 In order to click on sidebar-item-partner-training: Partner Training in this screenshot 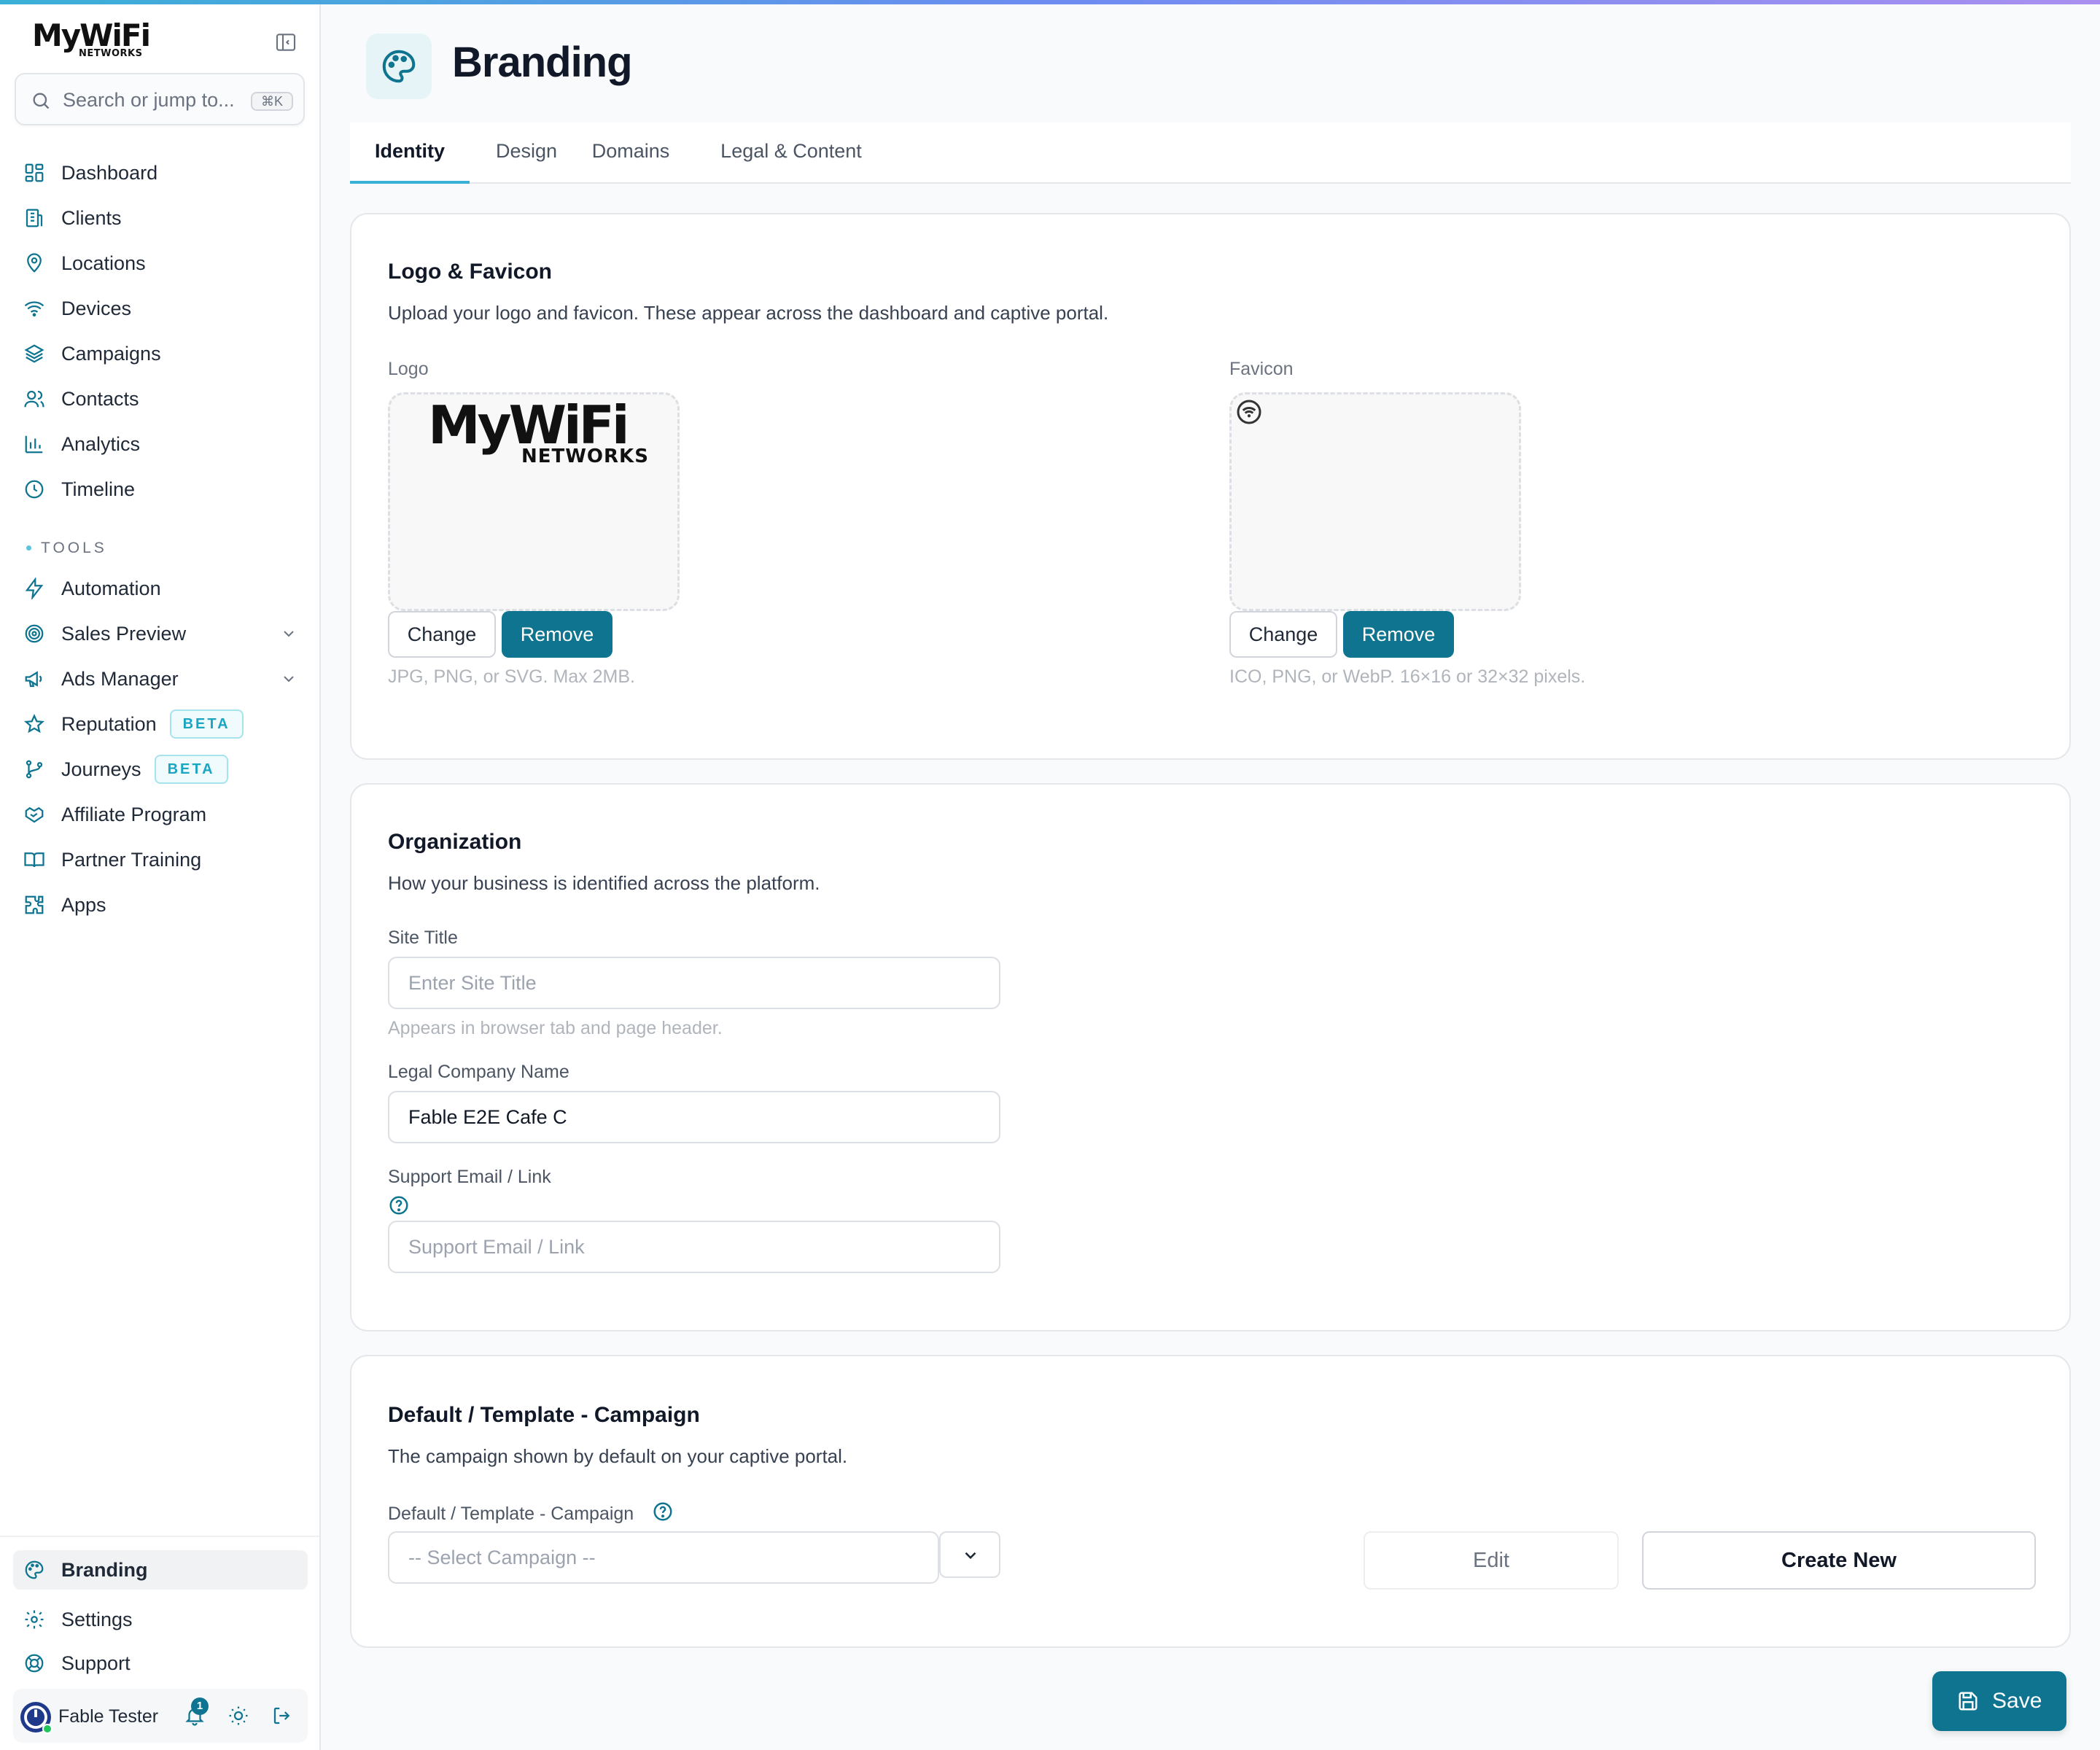, I will do `click(160, 859)`.